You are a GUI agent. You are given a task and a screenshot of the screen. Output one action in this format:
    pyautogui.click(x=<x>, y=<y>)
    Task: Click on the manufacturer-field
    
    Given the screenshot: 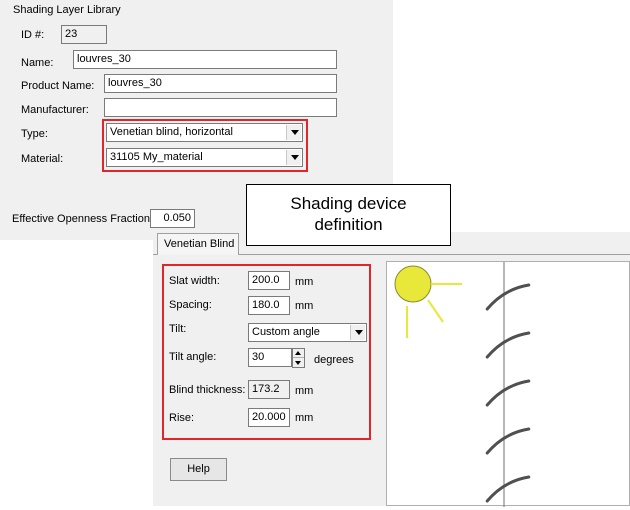 What is the action you would take?
    pyautogui.click(x=220, y=107)
    